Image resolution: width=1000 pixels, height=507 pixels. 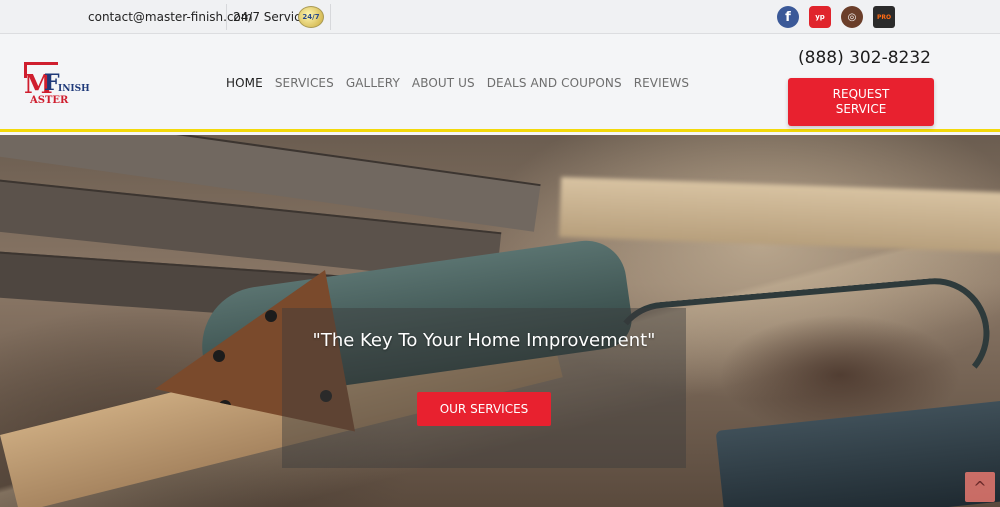 I want to click on hero-title: "The Key To Your Home Improvement", so click(x=484, y=340).